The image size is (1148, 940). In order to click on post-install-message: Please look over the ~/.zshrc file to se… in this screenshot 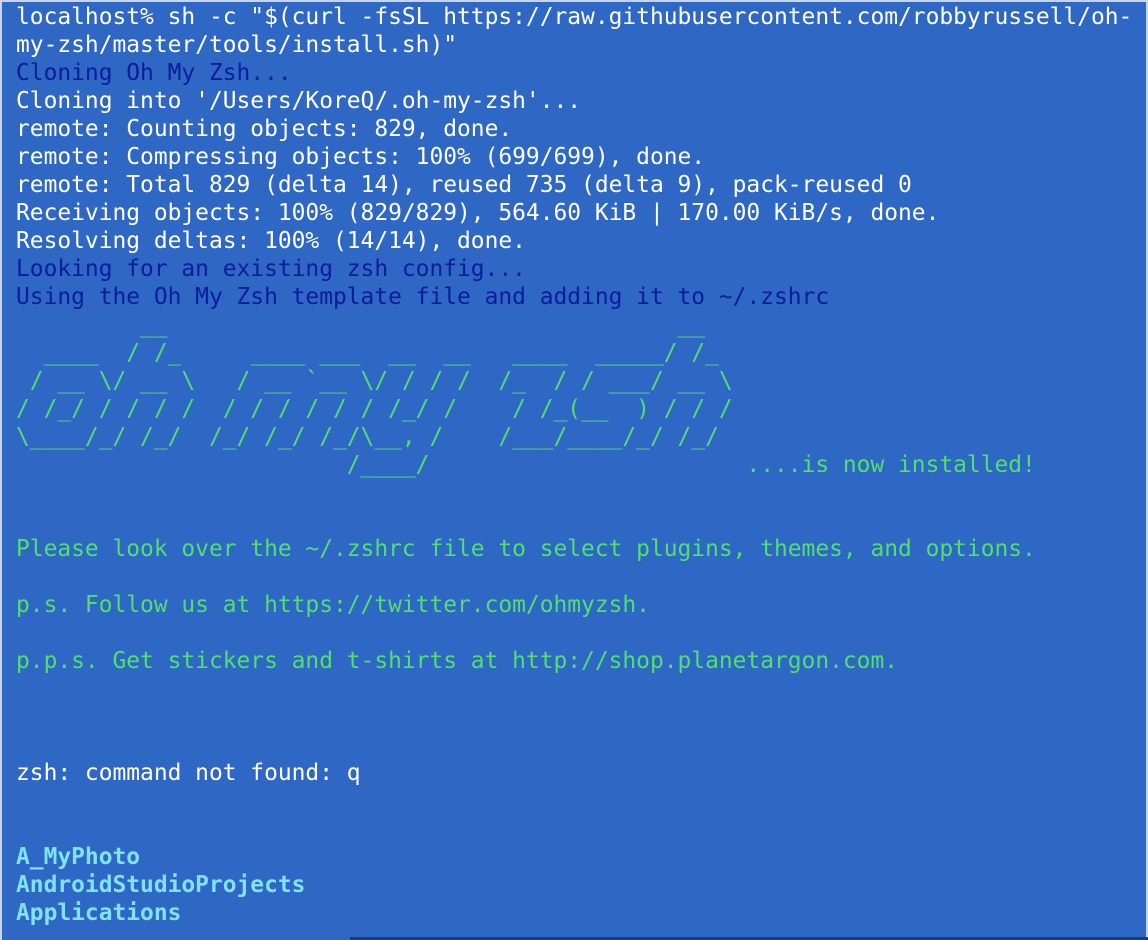, I will do `click(526, 549)`.